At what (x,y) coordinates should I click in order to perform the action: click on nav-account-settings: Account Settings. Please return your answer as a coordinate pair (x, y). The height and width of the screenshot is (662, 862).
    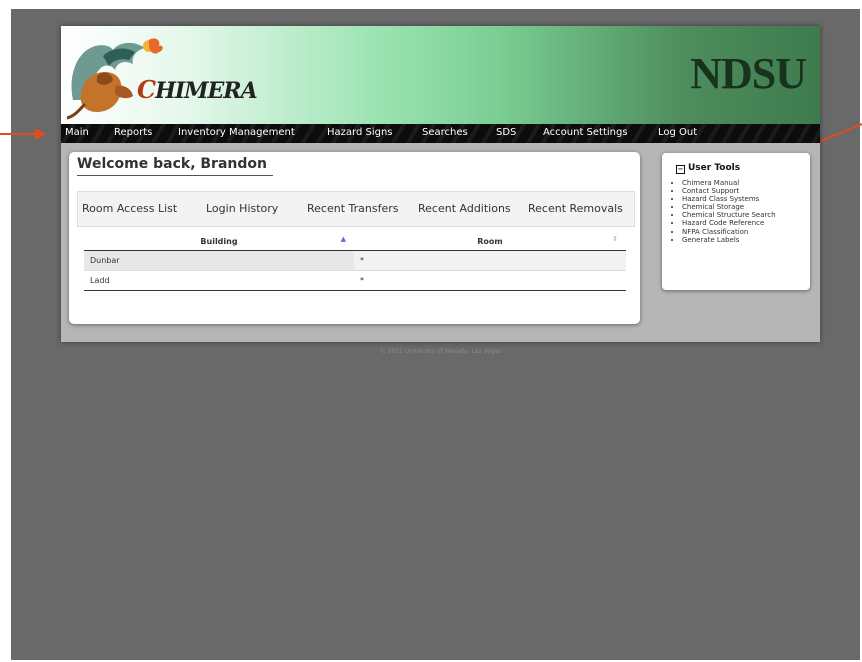
    Looking at the image, I should click on (585, 132).